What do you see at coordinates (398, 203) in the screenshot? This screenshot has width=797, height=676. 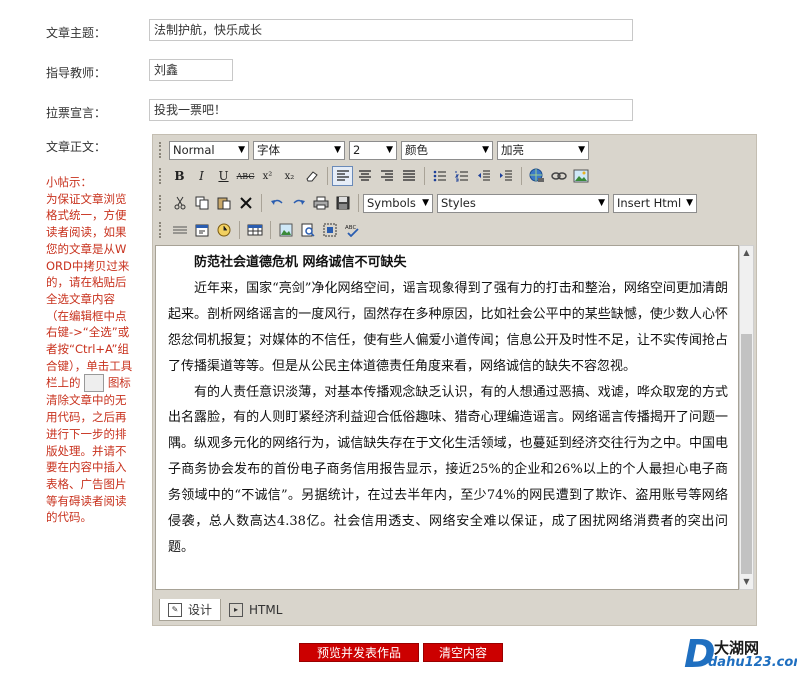 I see `symbols-select: Symbols ▼` at bounding box center [398, 203].